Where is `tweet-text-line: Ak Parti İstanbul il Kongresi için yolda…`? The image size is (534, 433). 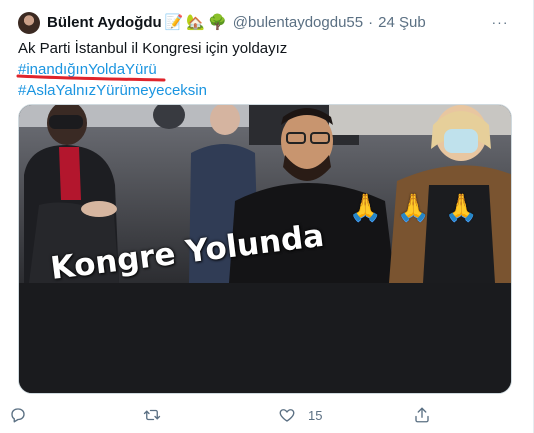 tweet-text-line: Ak Parti İstanbul il Kongresi için yolda… is located at coordinates (153, 48).